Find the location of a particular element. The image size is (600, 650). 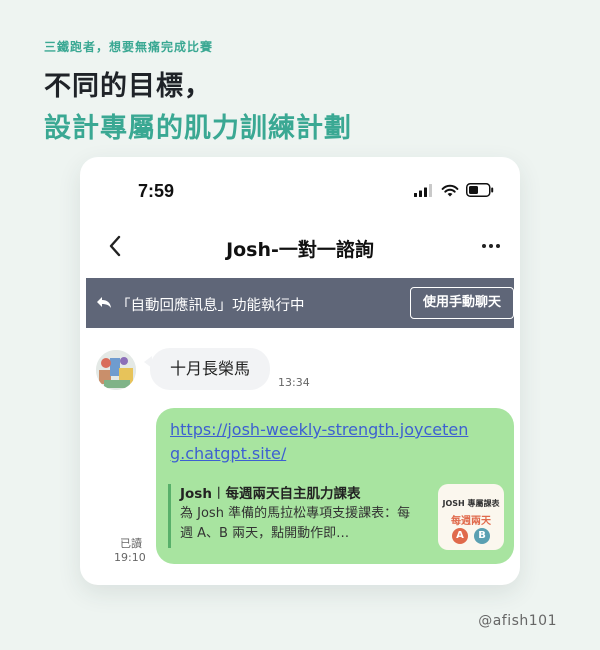

chat-title: Josh-一對一諮詢 is located at coordinates (300, 250).